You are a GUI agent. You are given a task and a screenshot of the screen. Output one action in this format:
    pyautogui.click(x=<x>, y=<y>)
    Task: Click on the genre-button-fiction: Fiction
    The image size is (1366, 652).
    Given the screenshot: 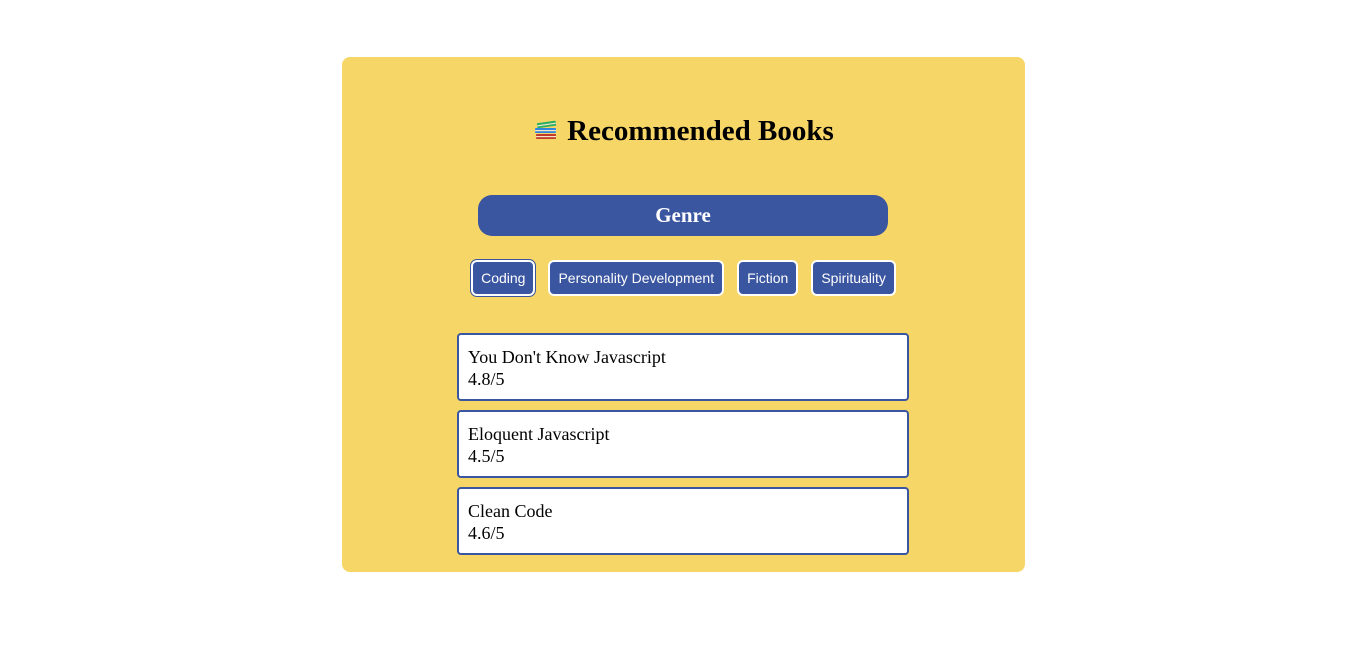 What is the action you would take?
    pyautogui.click(x=768, y=278)
    